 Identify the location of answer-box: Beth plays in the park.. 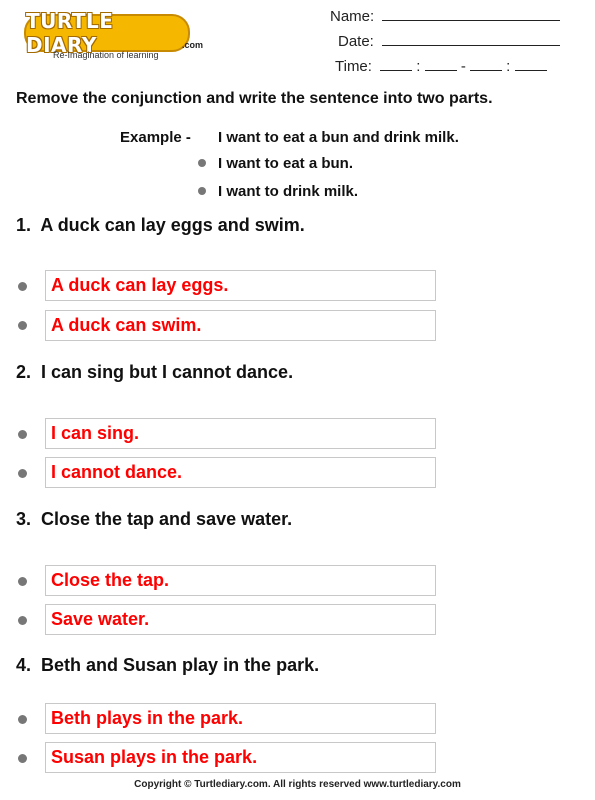
(240, 718).